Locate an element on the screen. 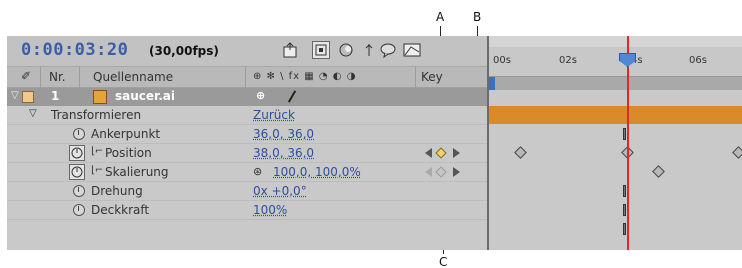 The image size is (742, 268). property-label: Drehung is located at coordinates (117, 191).